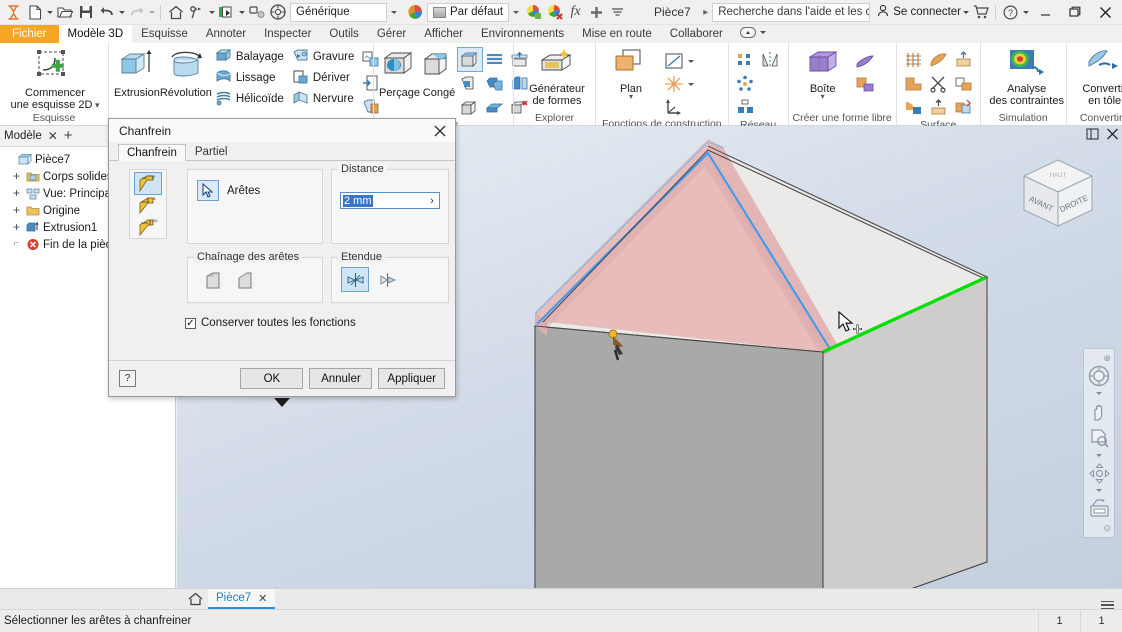 The height and width of the screenshot is (632, 1122). I want to click on plan-button: Plan ▾, so click(631, 74).